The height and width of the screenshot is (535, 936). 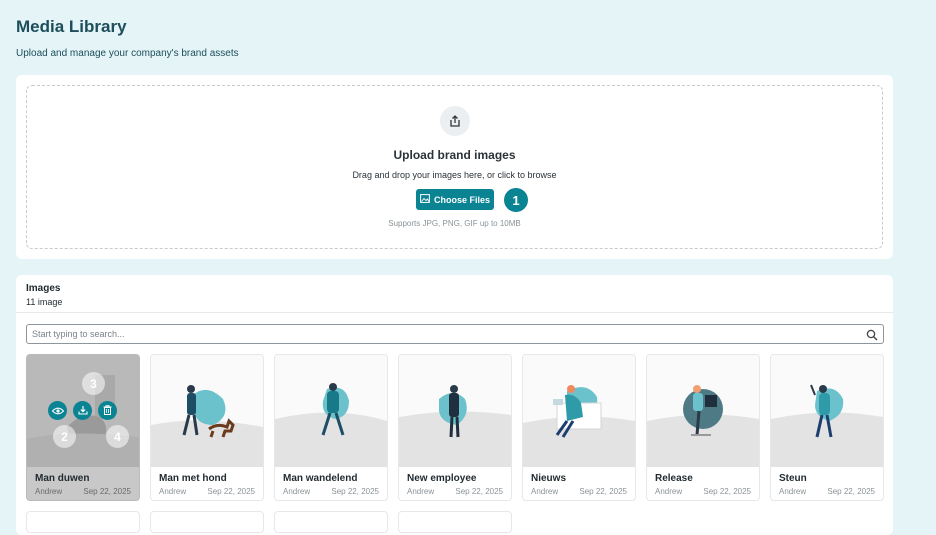 I want to click on image-card: 3 2 4 Man duwen Andrew Sep 22, 2025, so click(x=83, y=427).